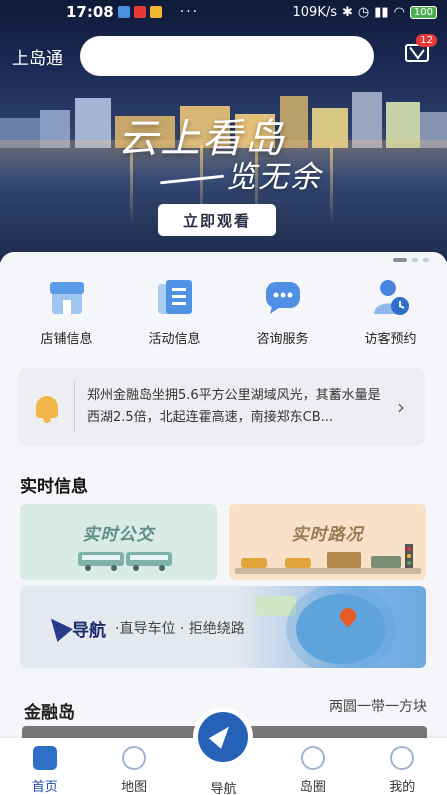  I want to click on wifi-icon: ◠, so click(399, 12).